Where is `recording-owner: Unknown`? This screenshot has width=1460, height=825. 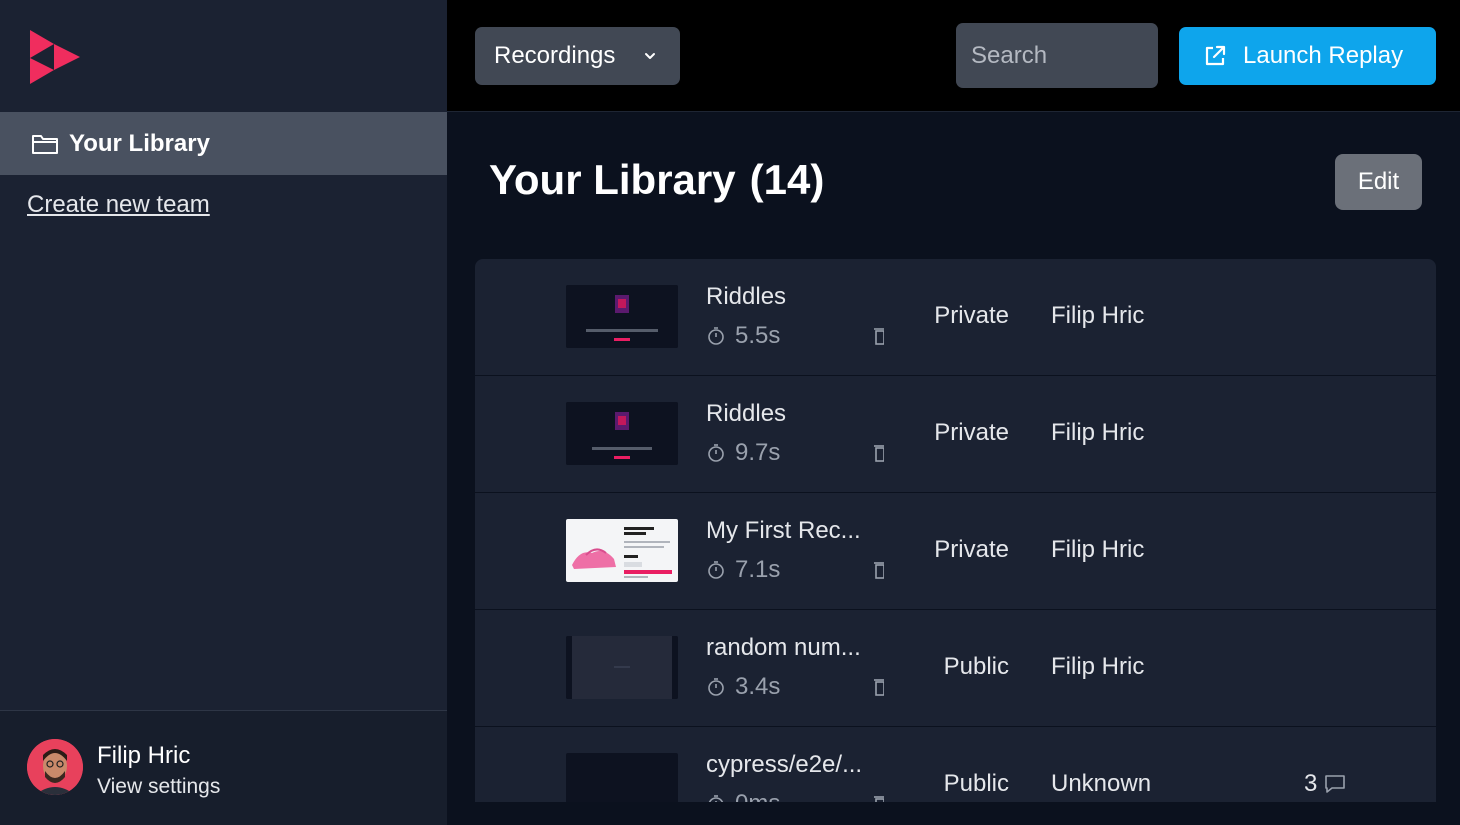 recording-owner: Unknown is located at coordinates (1101, 783).